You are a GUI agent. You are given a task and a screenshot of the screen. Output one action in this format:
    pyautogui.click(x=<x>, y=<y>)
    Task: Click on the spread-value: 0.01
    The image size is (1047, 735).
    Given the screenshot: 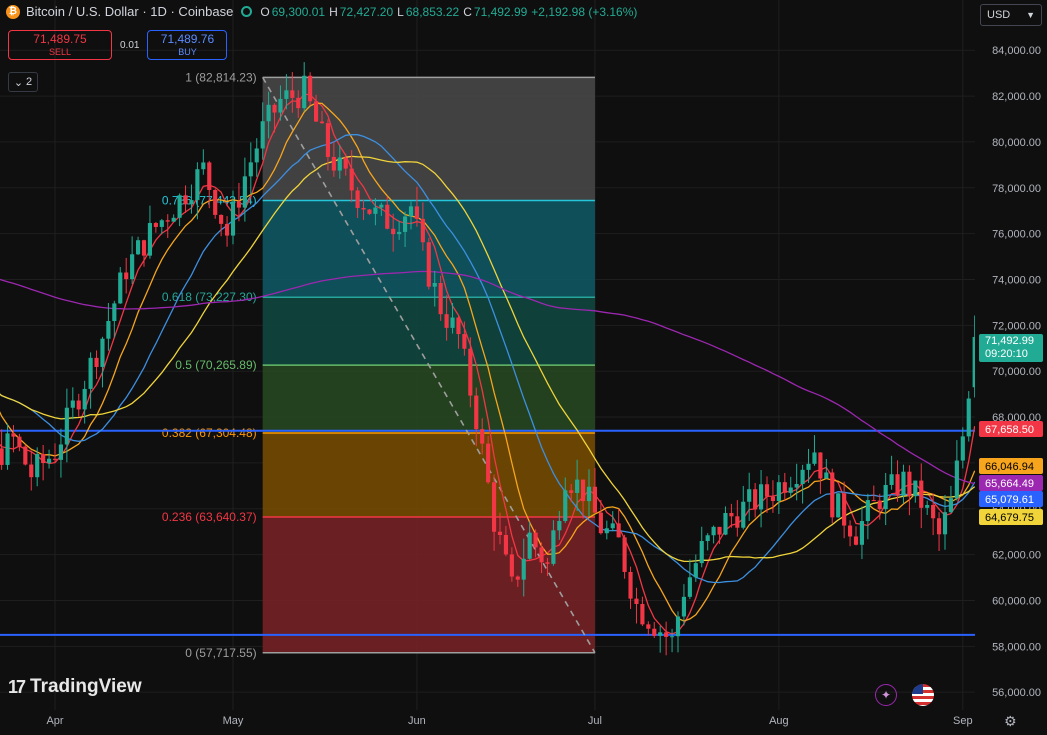 What is the action you would take?
    pyautogui.click(x=130, y=45)
    